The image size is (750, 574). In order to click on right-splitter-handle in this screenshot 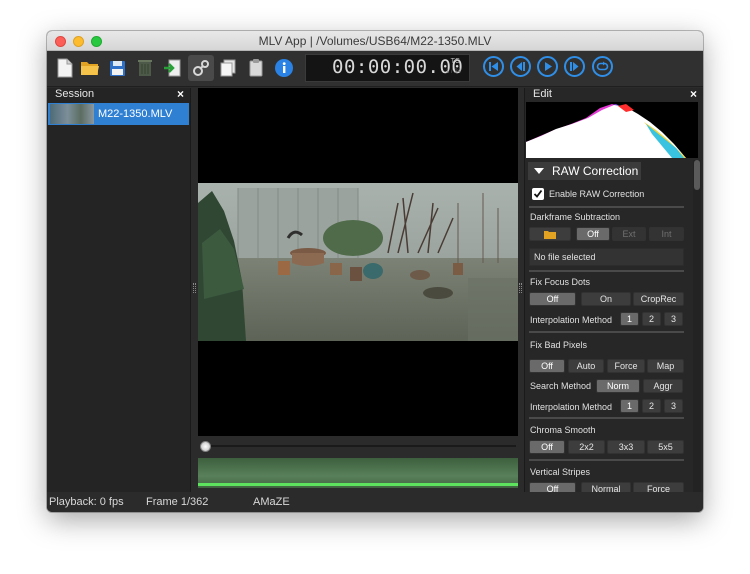, I will do `click(520, 288)`.